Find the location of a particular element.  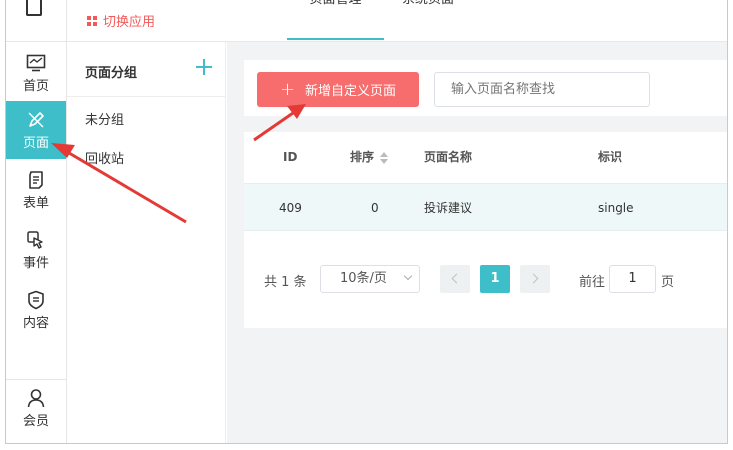

top-header: 切换应用 页面管理 系统页面 is located at coordinates (397, 21).